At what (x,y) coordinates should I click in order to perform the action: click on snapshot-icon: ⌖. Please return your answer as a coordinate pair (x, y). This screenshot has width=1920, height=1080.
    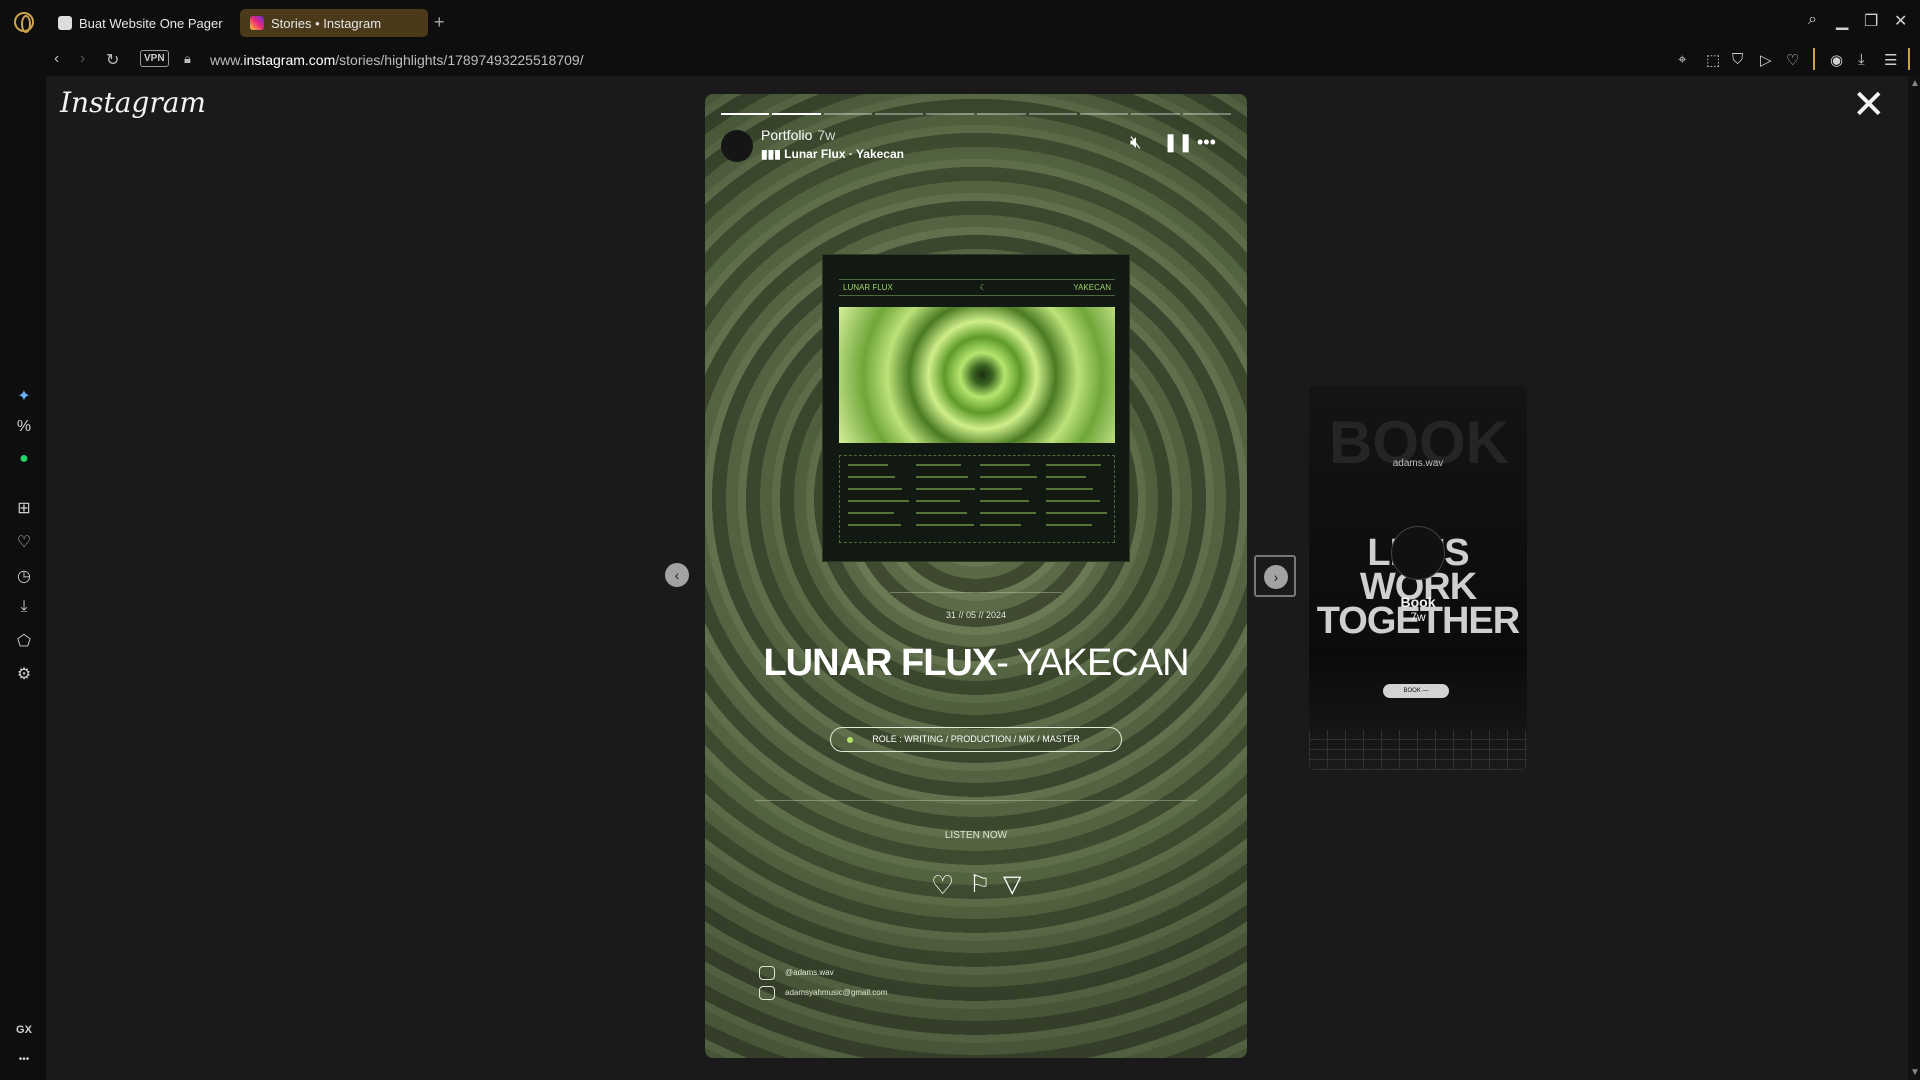
    Looking at the image, I should click on (1682, 59).